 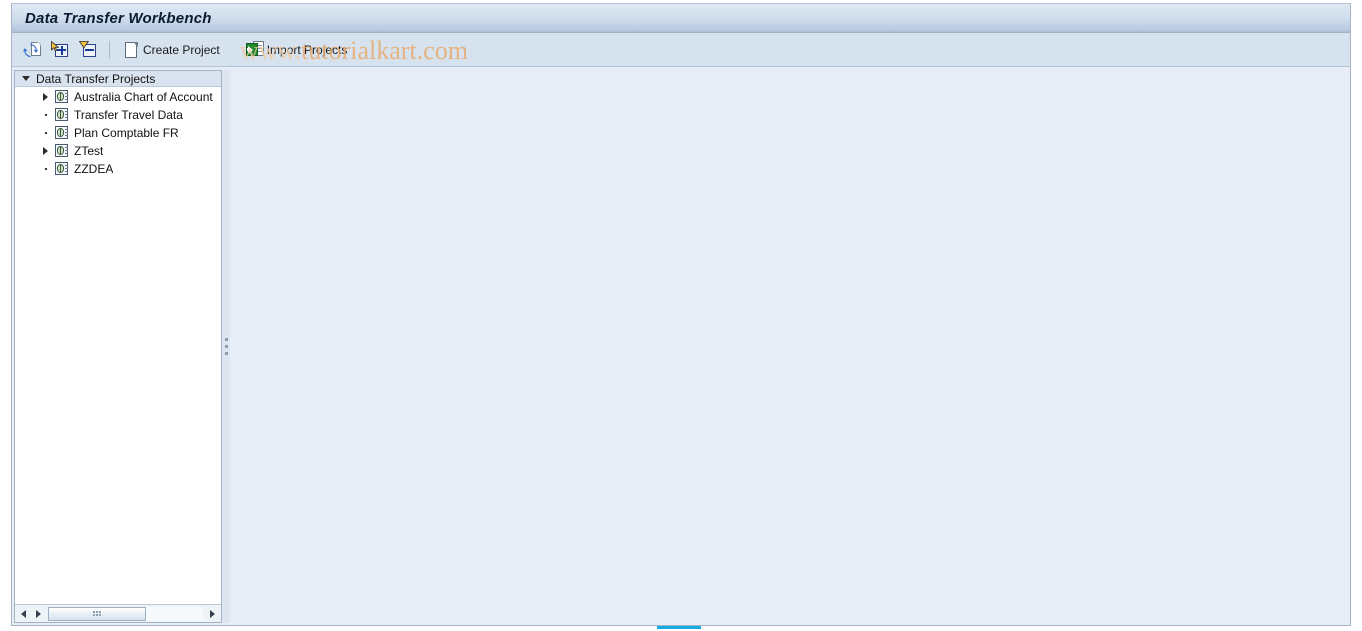 What do you see at coordinates (181, 49) in the screenshot?
I see `create-project-label: Create Project` at bounding box center [181, 49].